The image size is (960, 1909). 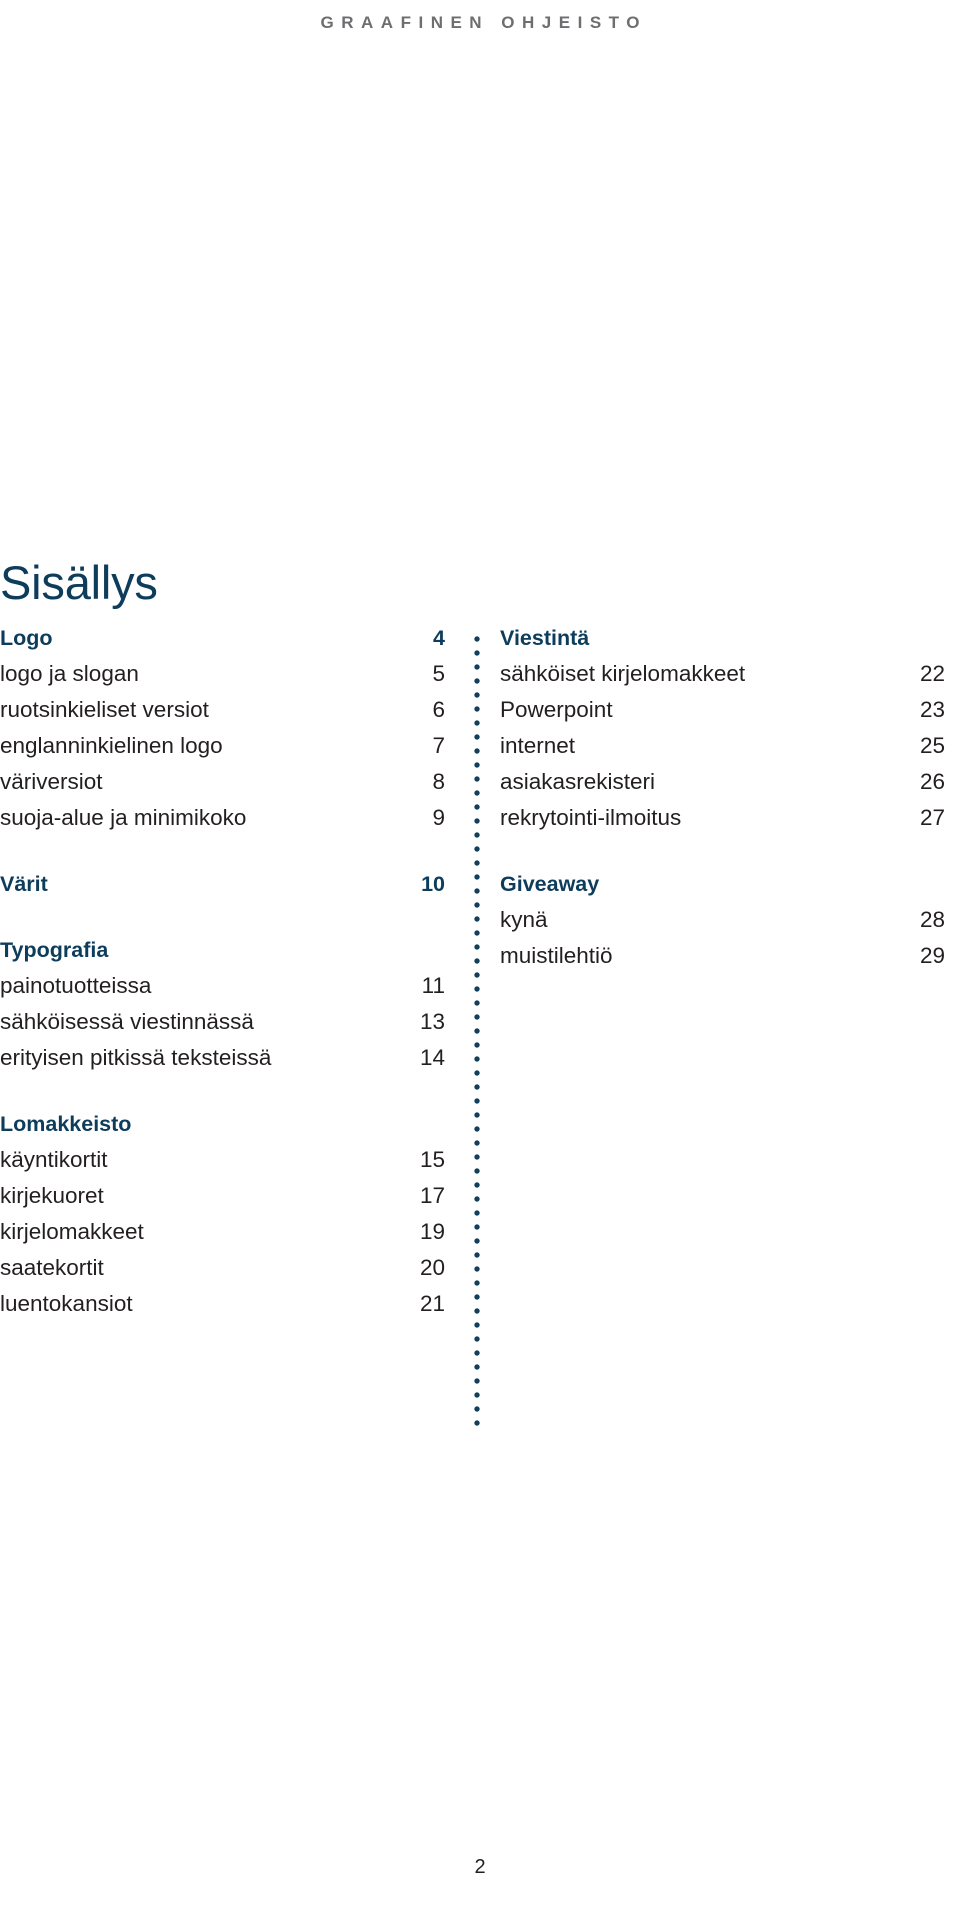 I want to click on toc-entry-row: erityisen pitkissä teksteissä 14, so click(x=222, y=1058).